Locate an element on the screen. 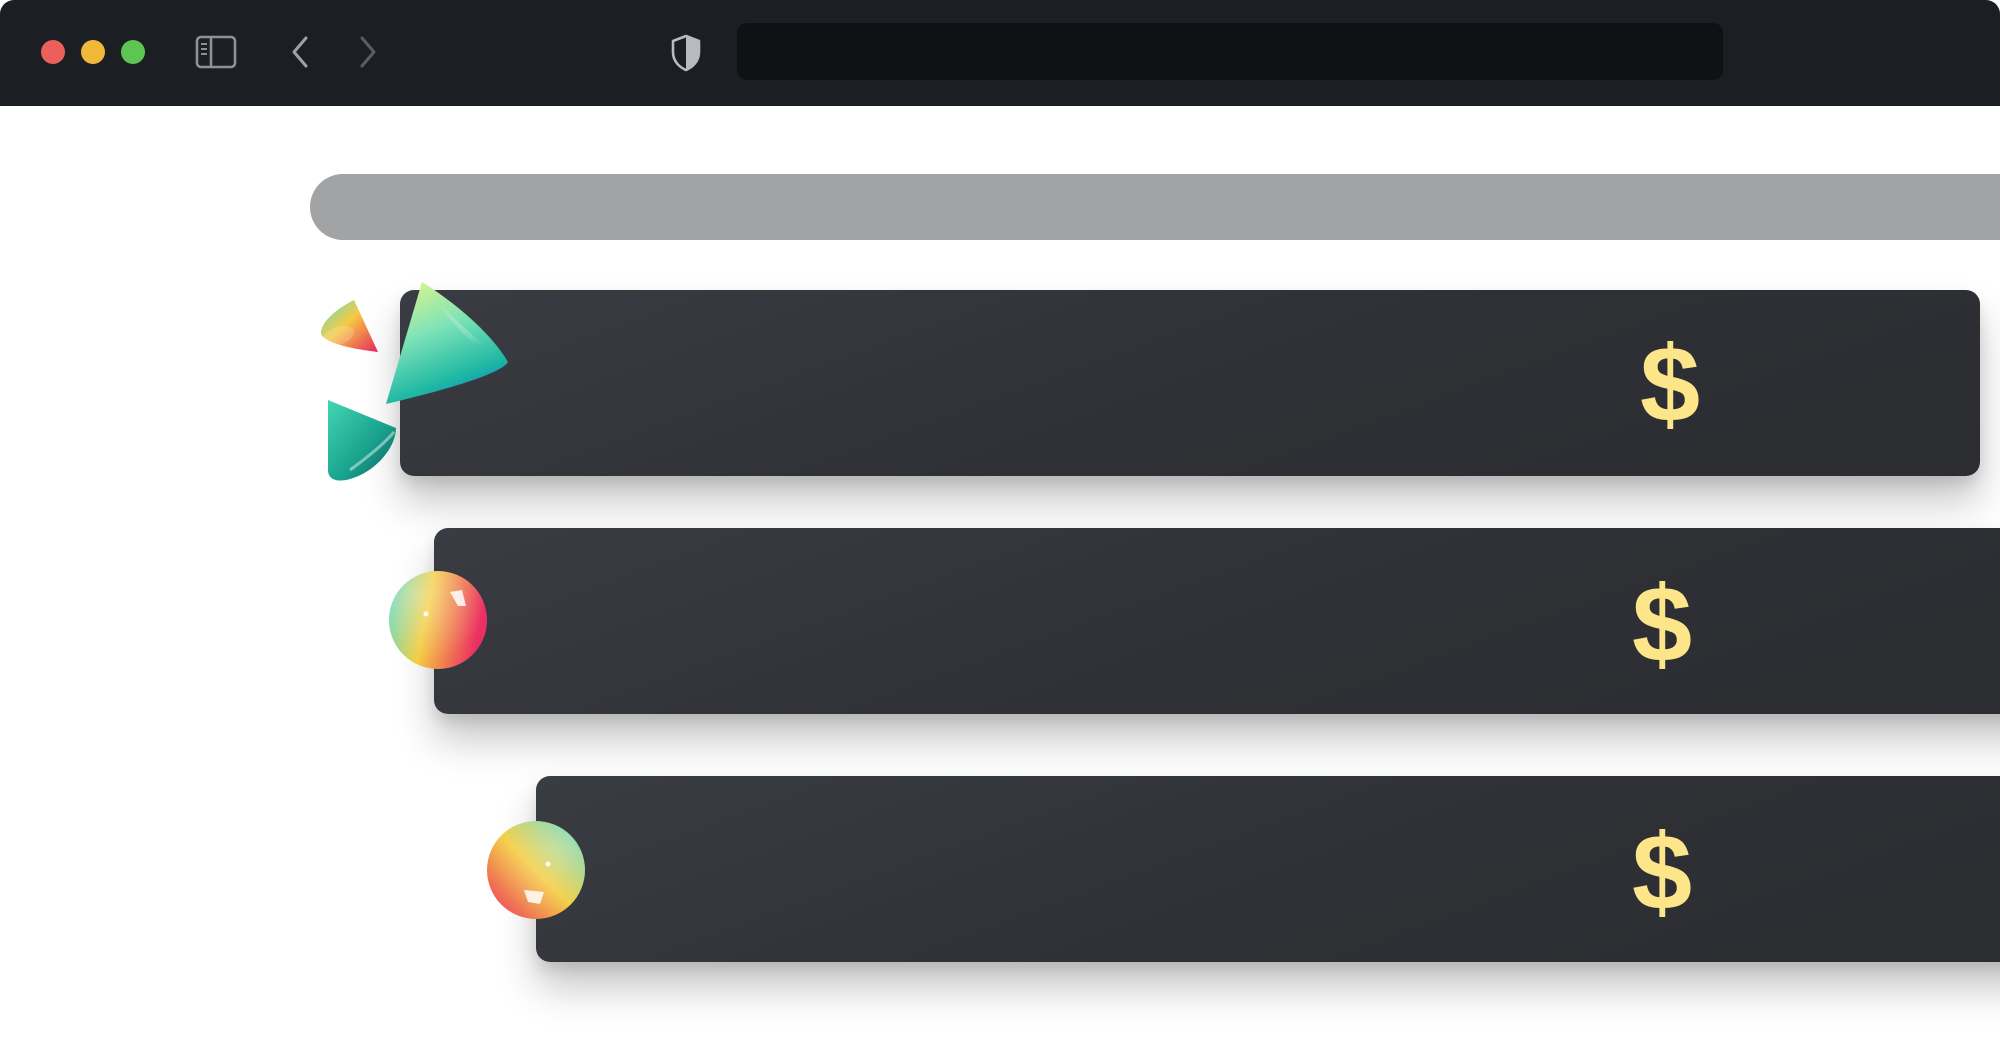 This screenshot has width=2000, height=1038. minimize-window-button is located at coordinates (93, 52).